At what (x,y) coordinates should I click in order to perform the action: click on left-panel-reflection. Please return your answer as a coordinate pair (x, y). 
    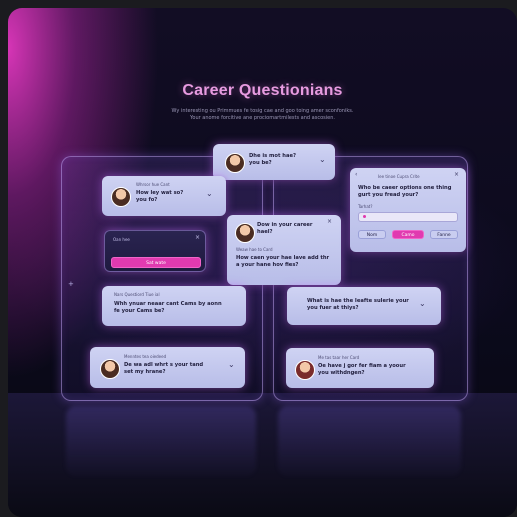
    Looking at the image, I should click on (161, 441).